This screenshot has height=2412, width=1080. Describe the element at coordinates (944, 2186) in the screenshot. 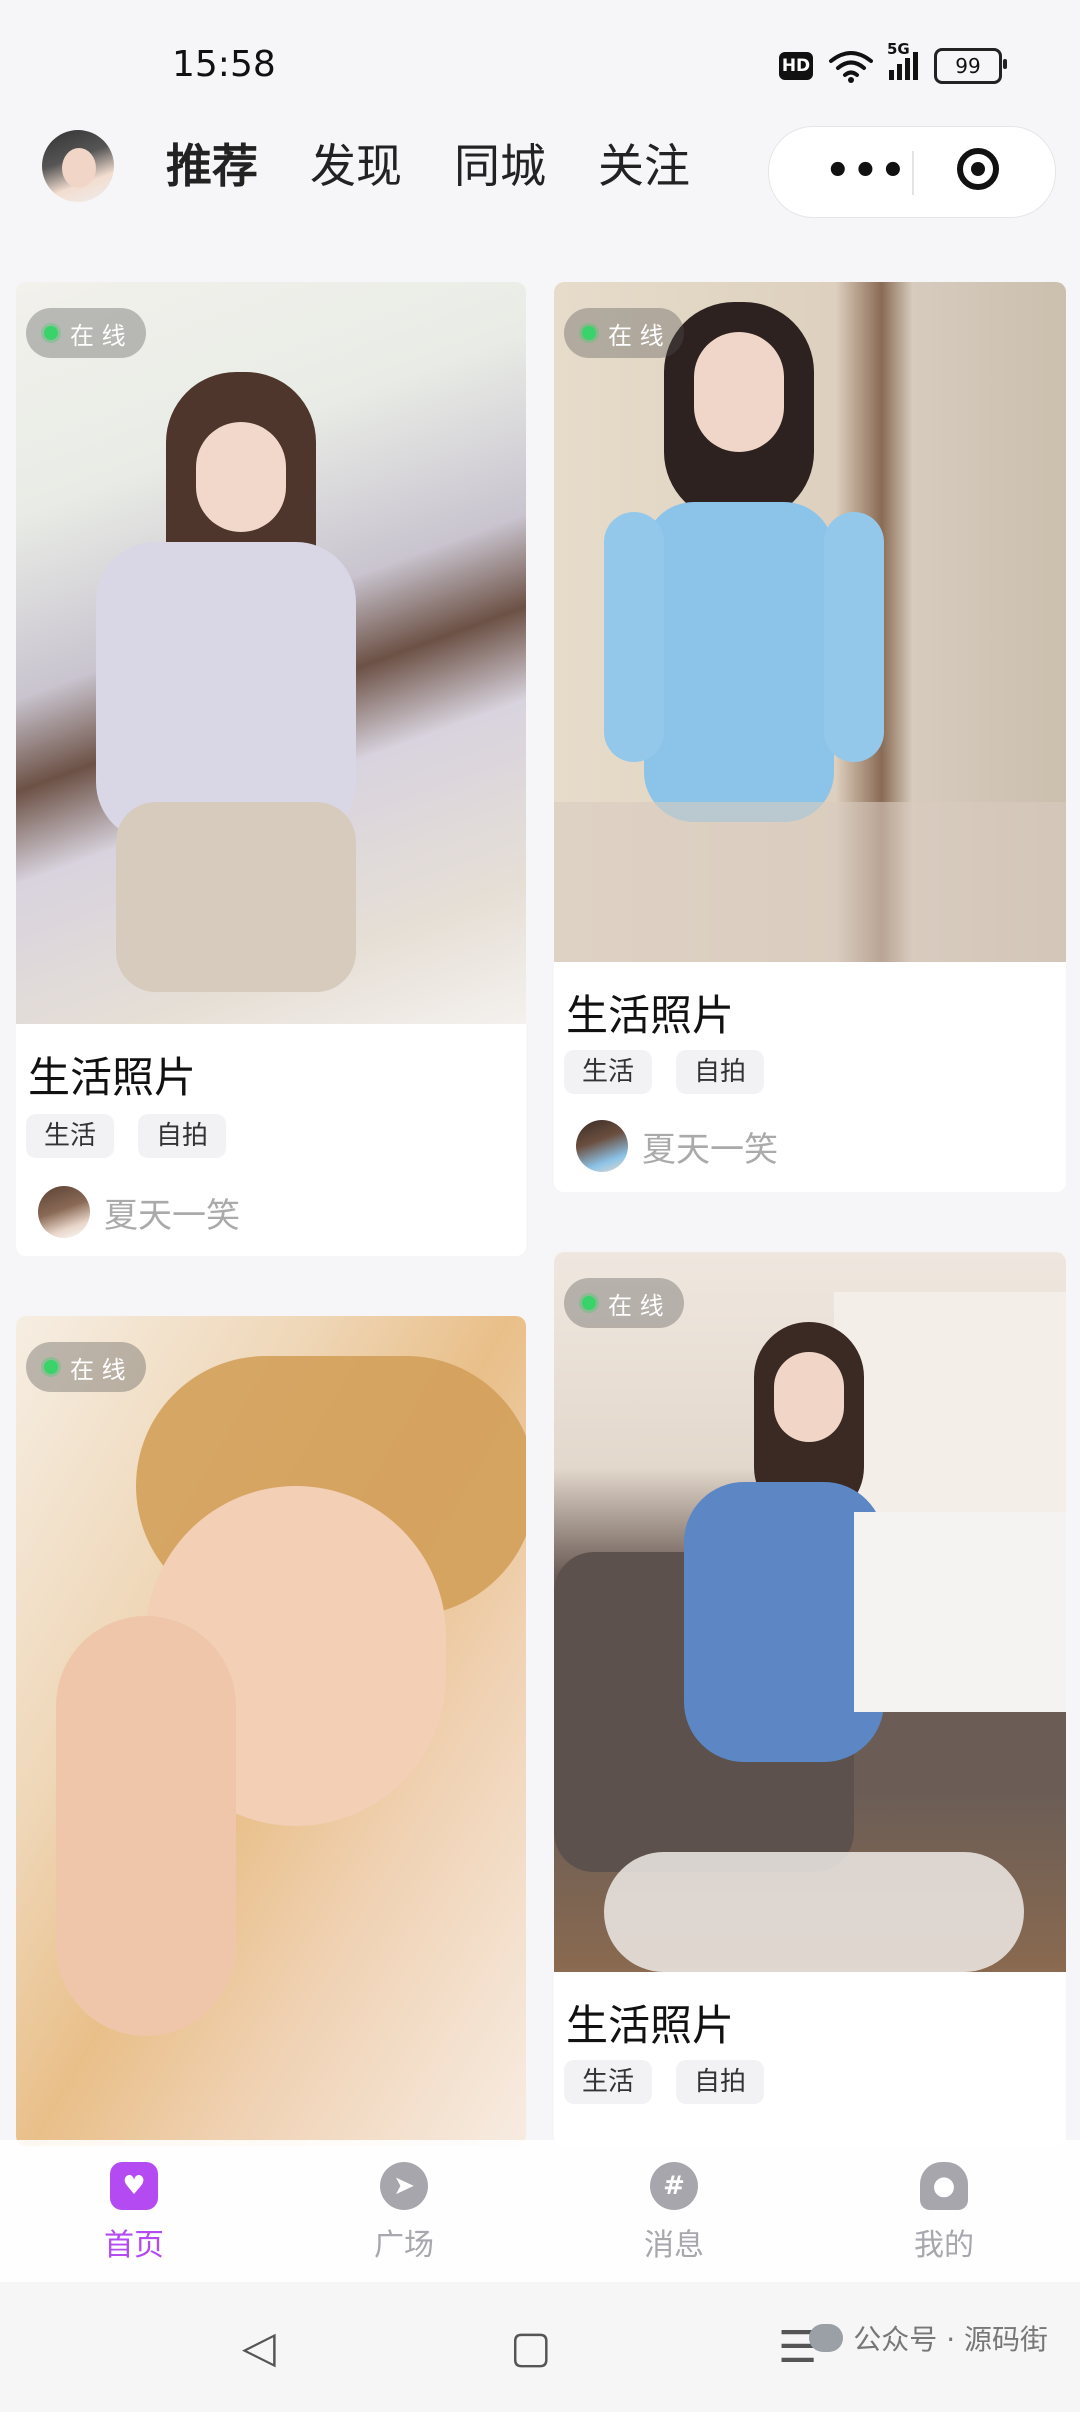

I see `person-icon: ●` at that location.